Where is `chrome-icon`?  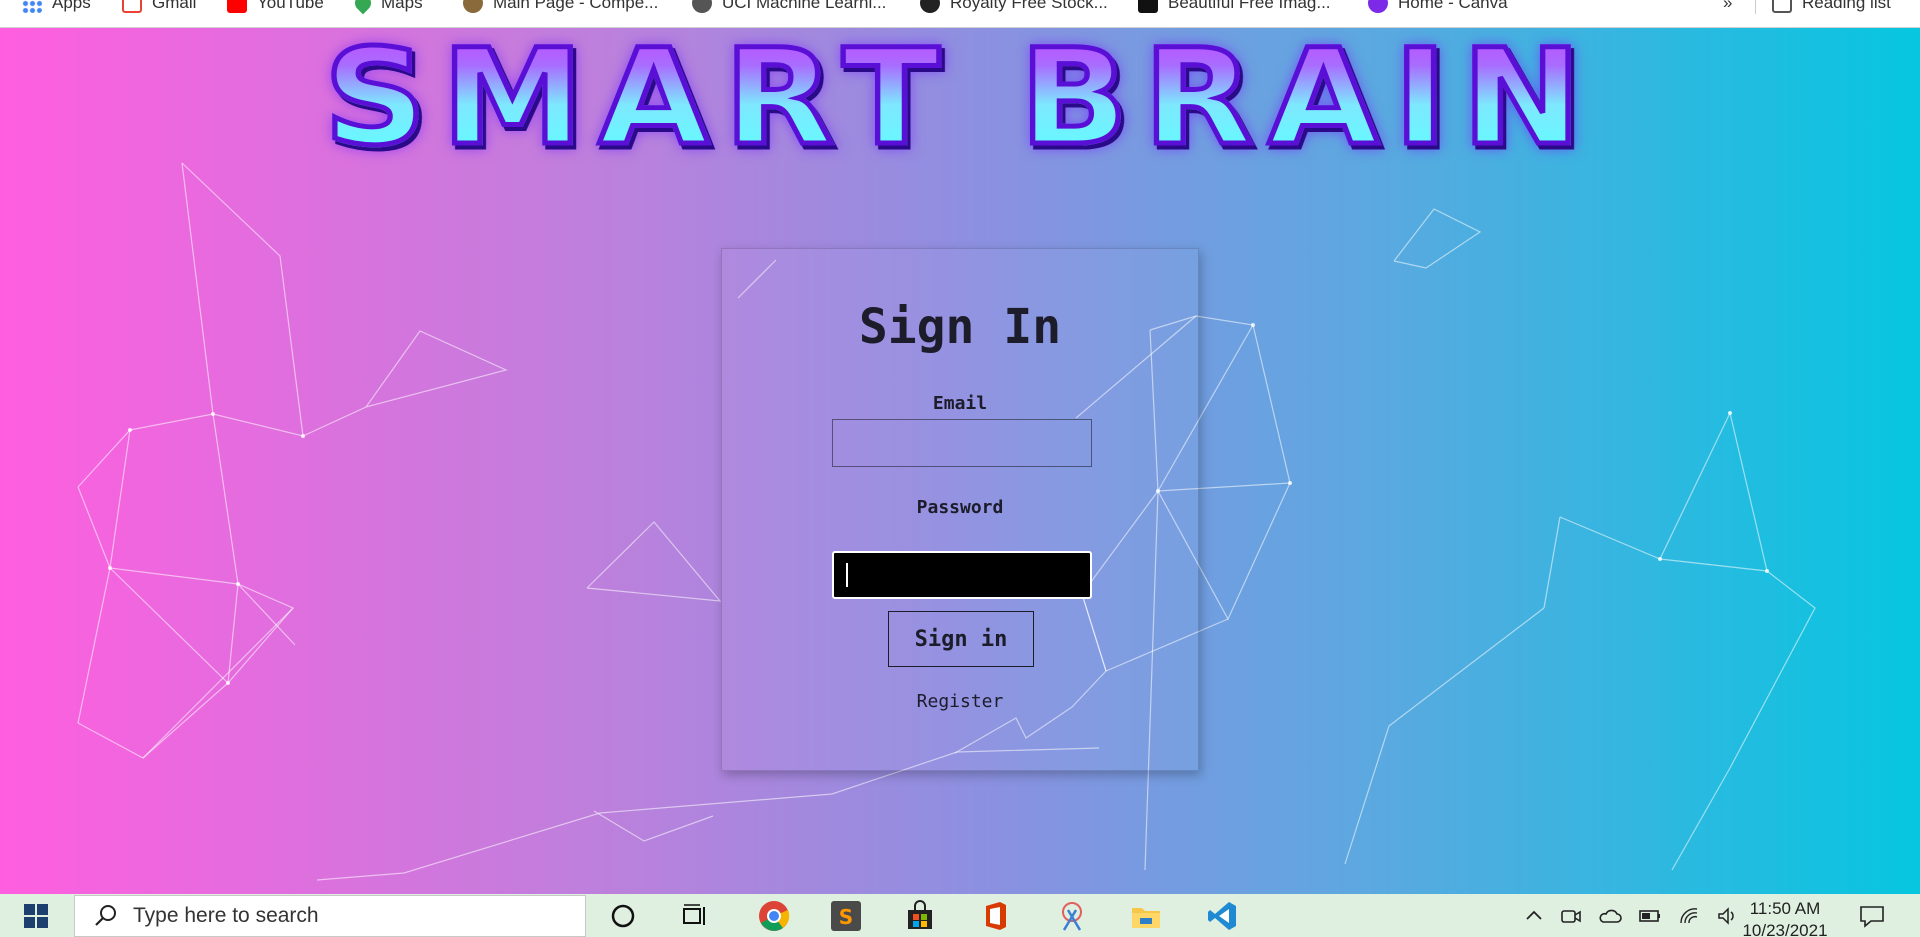 chrome-icon is located at coordinates (774, 916).